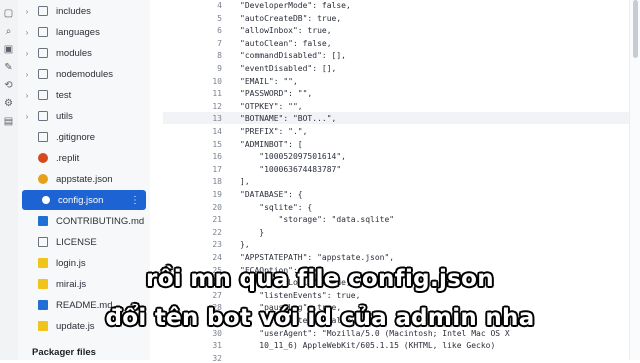  What do you see at coordinates (295, 5) in the screenshot?
I see `code-line: "DeveloperMode": false,` at bounding box center [295, 5].